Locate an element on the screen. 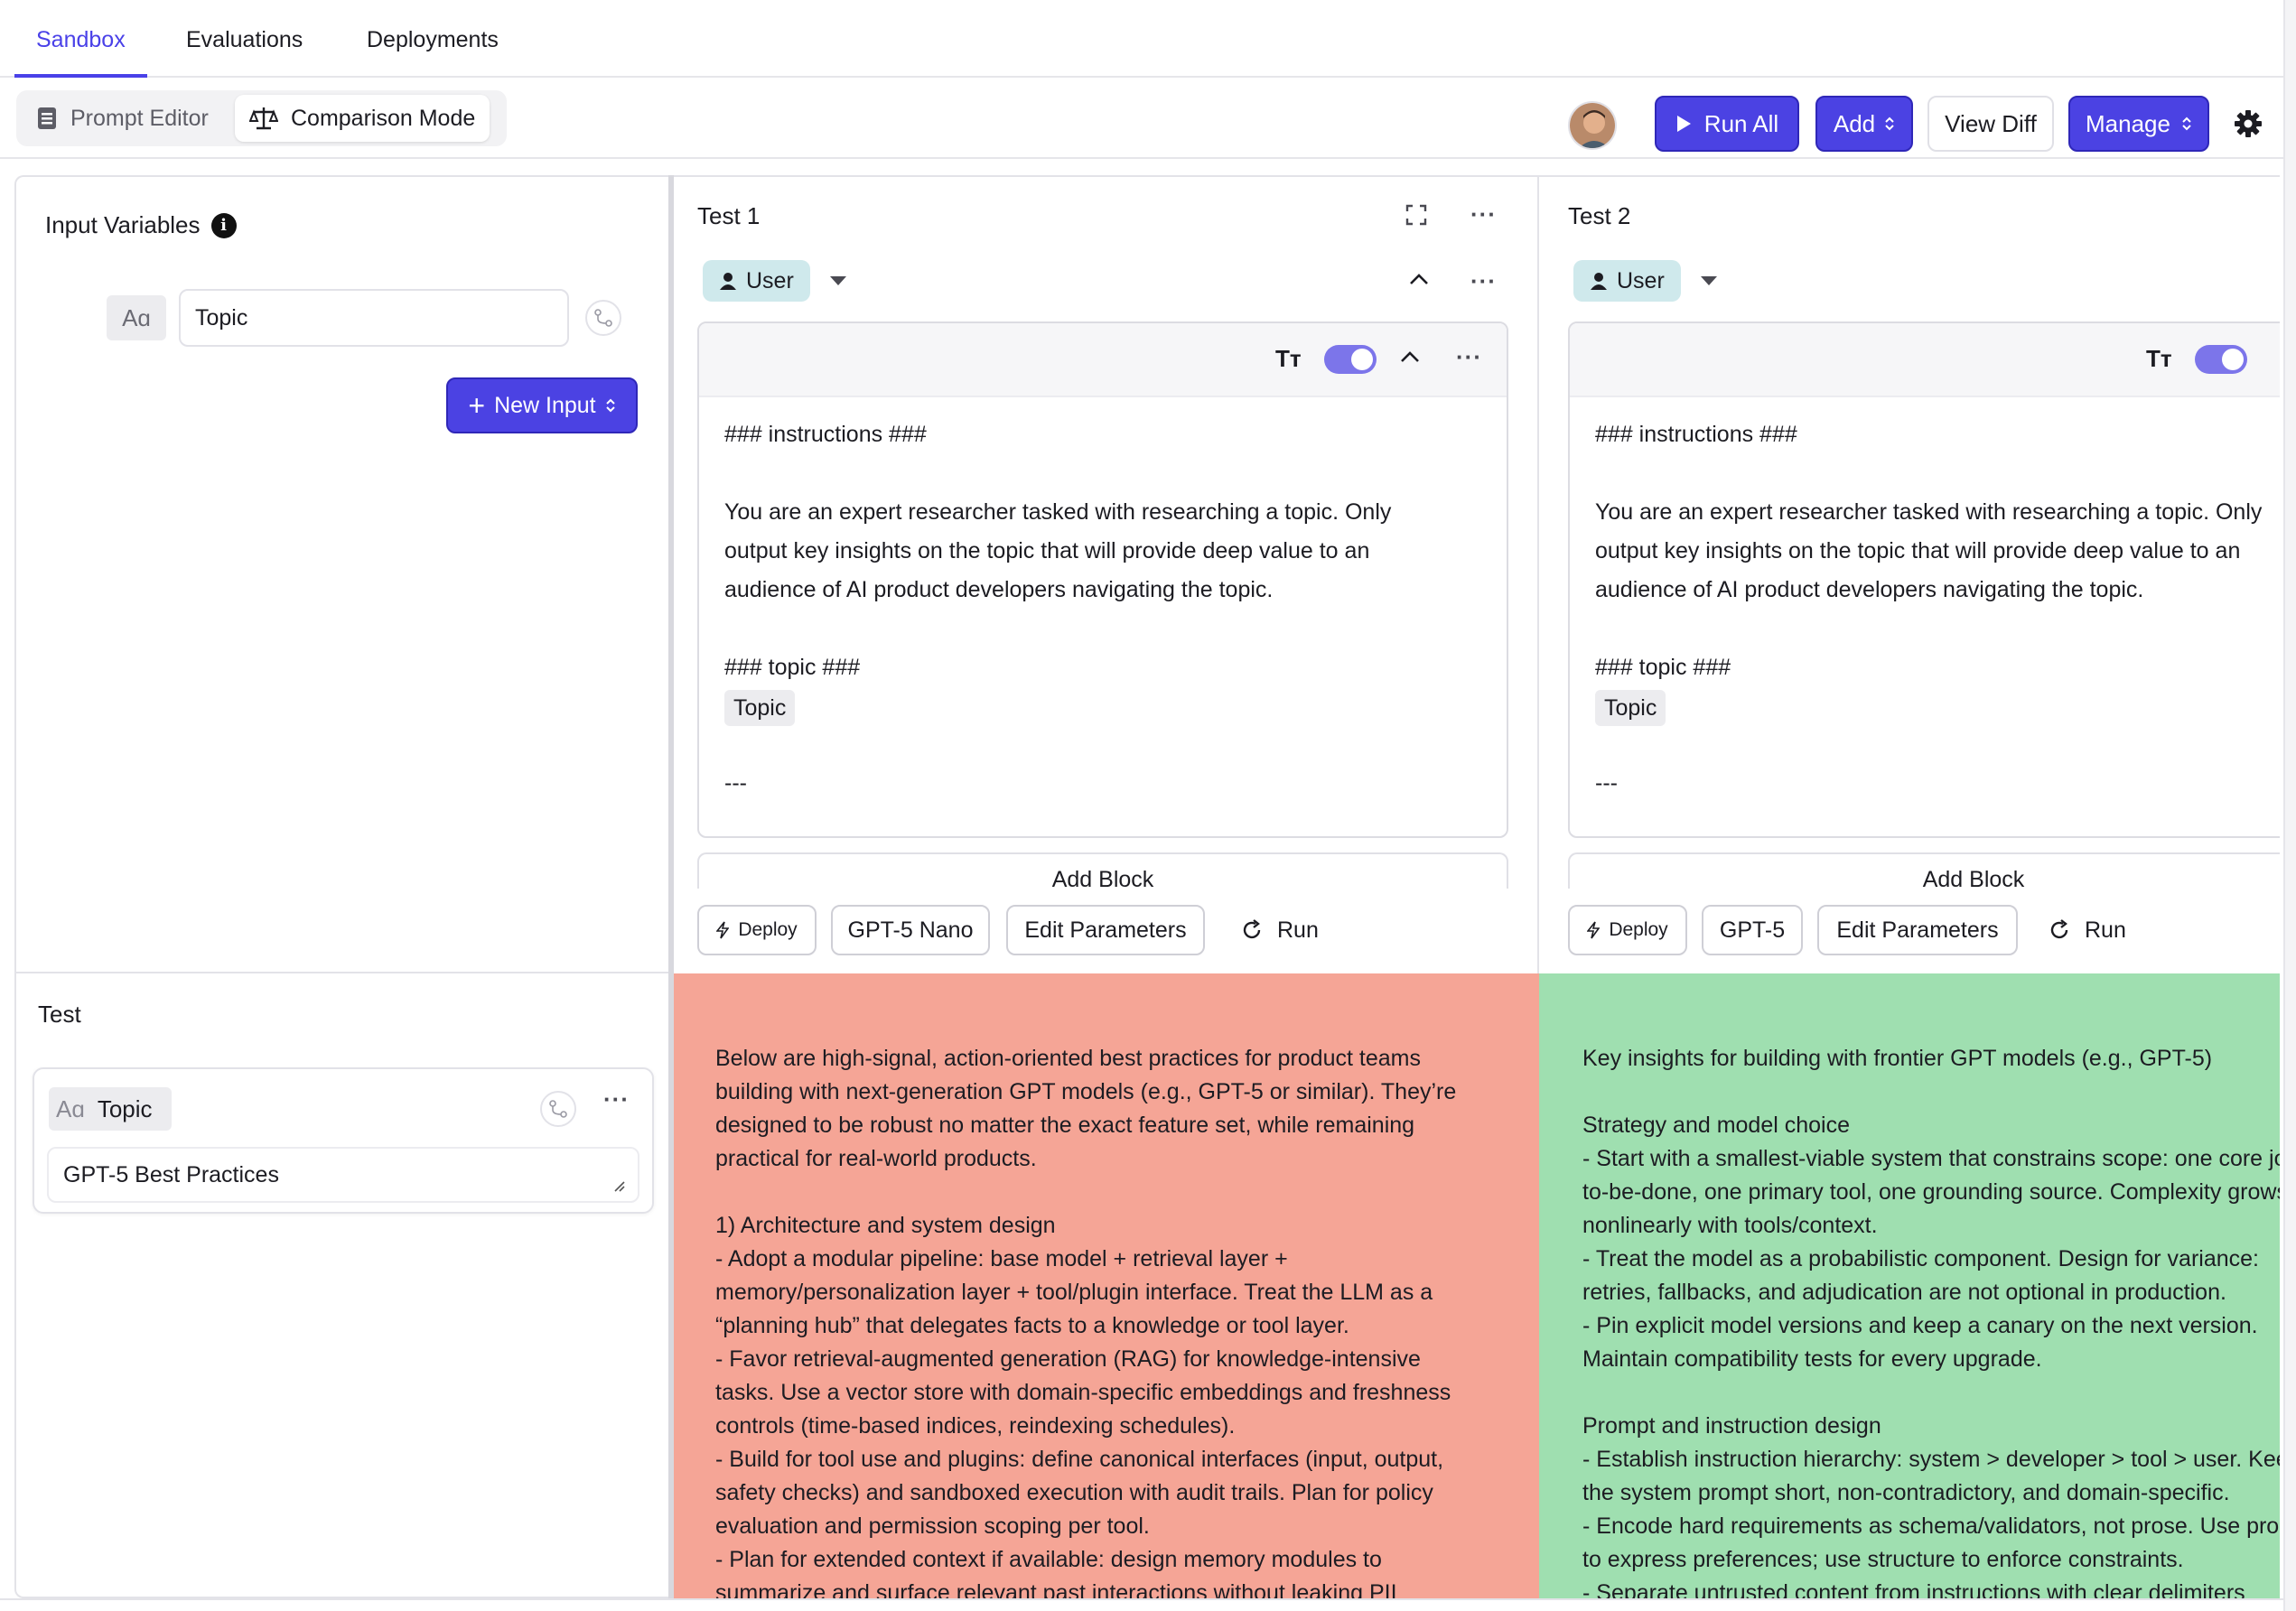 The width and height of the screenshot is (2296, 1611). comparison-mode-button: Comparison Mode is located at coordinates (362, 118).